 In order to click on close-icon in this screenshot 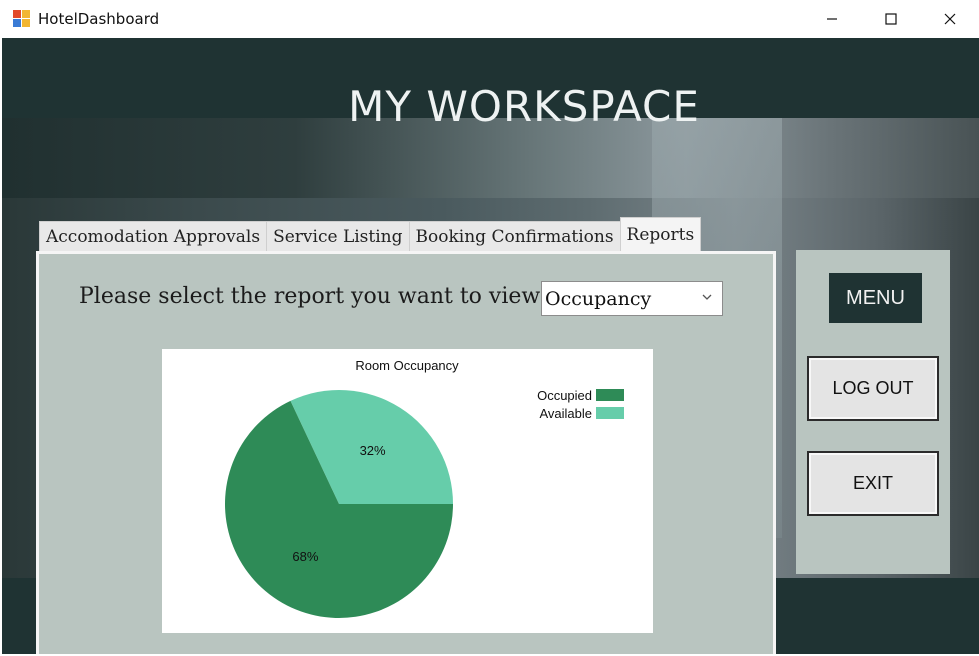, I will do `click(950, 19)`.